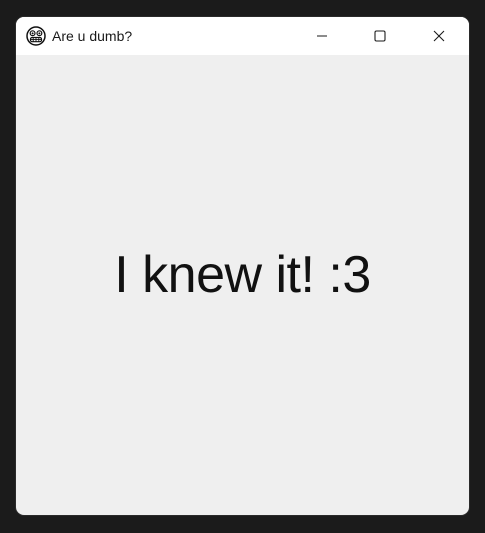 Image resolution: width=485 pixels, height=533 pixels. Describe the element at coordinates (242, 36) in the screenshot. I see `title-bar: Are u dumb?` at that location.